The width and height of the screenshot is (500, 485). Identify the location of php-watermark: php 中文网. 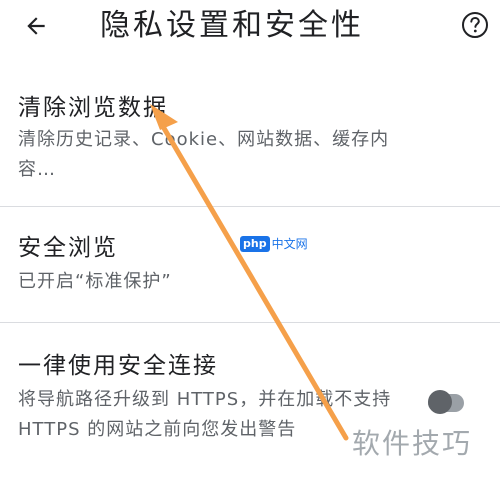
(283, 244).